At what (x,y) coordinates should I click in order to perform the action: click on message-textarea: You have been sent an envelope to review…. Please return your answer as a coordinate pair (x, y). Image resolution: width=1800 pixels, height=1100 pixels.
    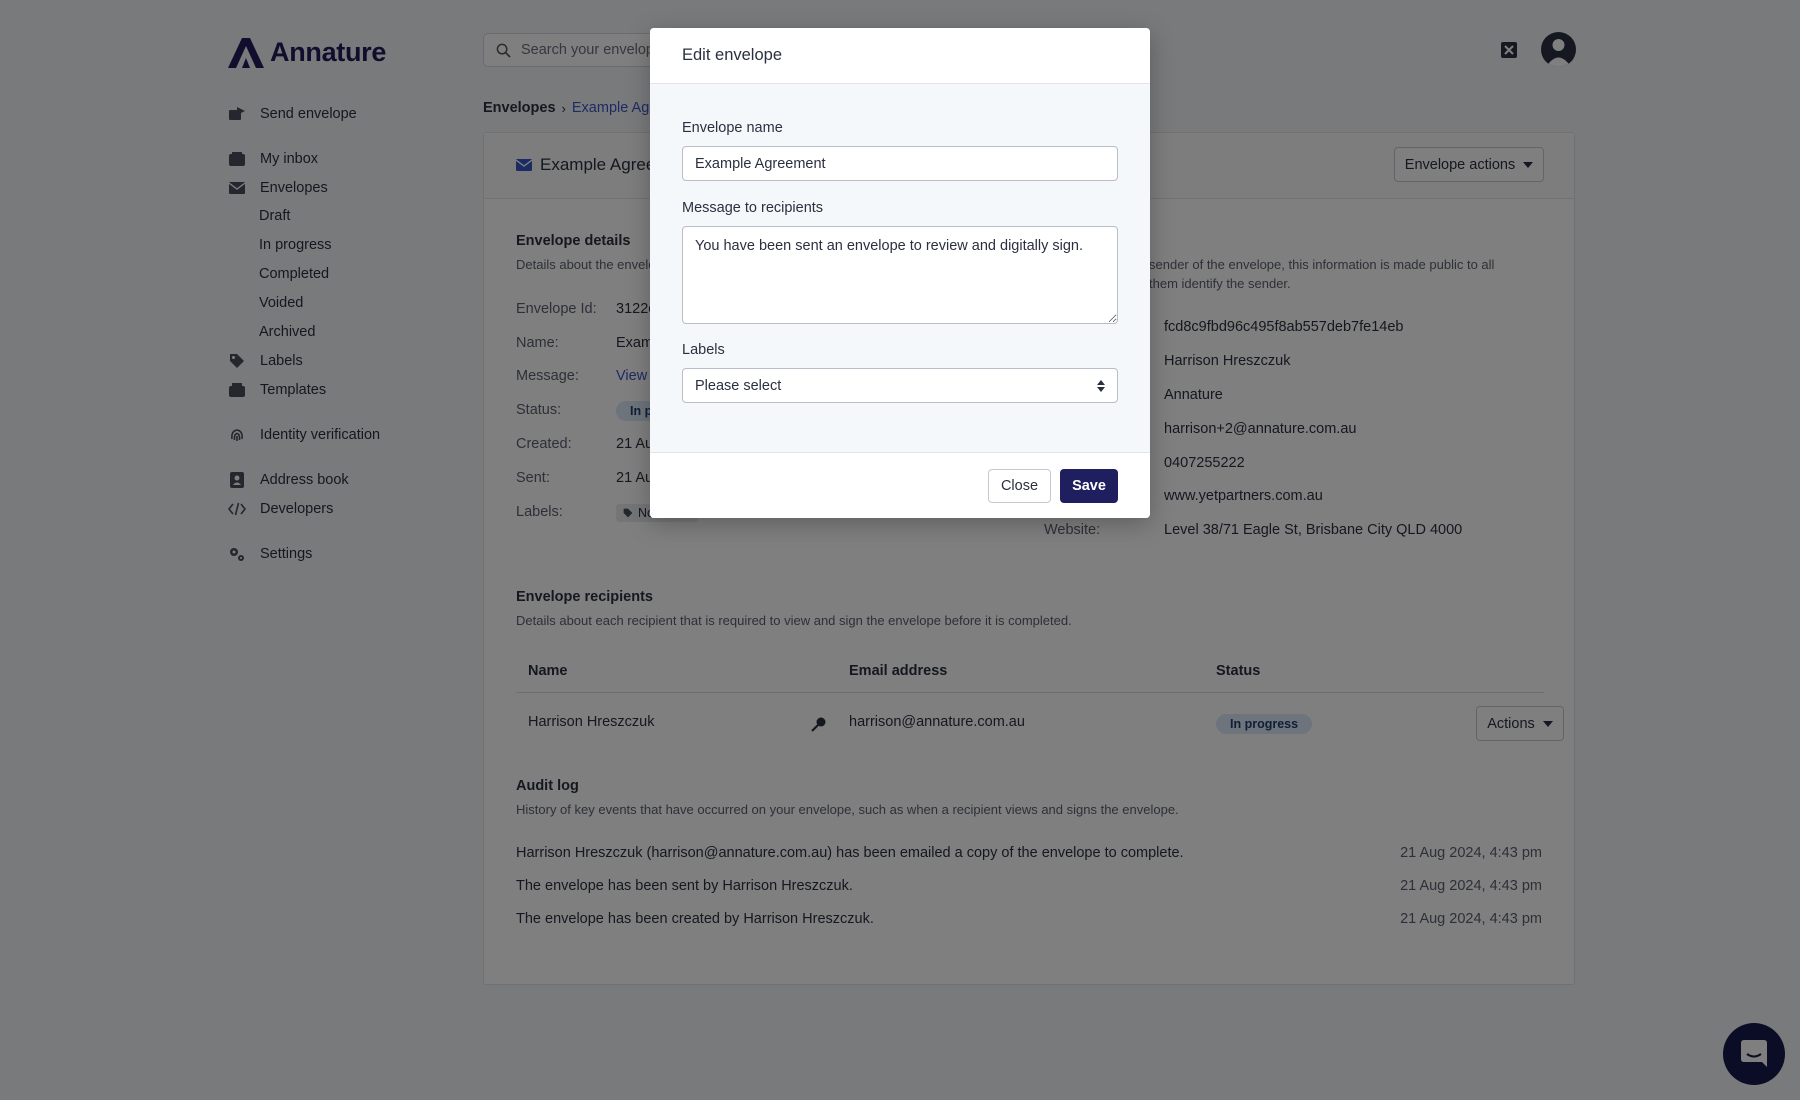
    Looking at the image, I should click on (900, 275).